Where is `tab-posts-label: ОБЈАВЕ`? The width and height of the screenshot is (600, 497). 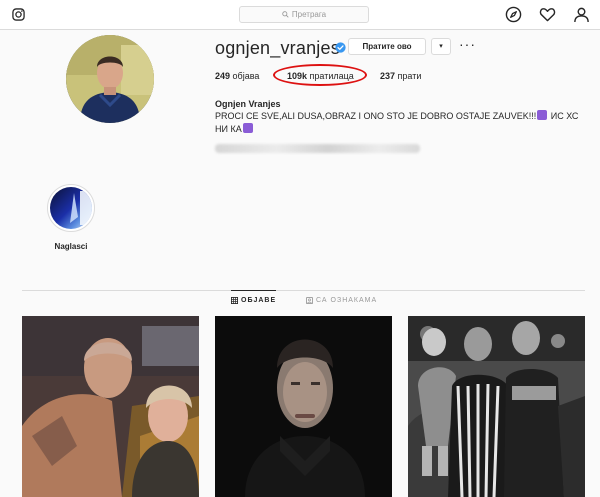
tab-posts-label: ОБЈАВЕ is located at coordinates (259, 300).